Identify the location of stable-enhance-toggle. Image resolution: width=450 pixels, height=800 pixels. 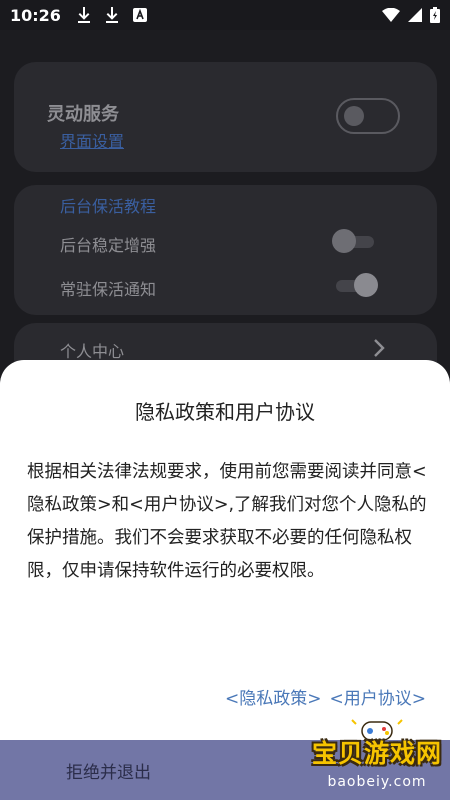
(354, 241).